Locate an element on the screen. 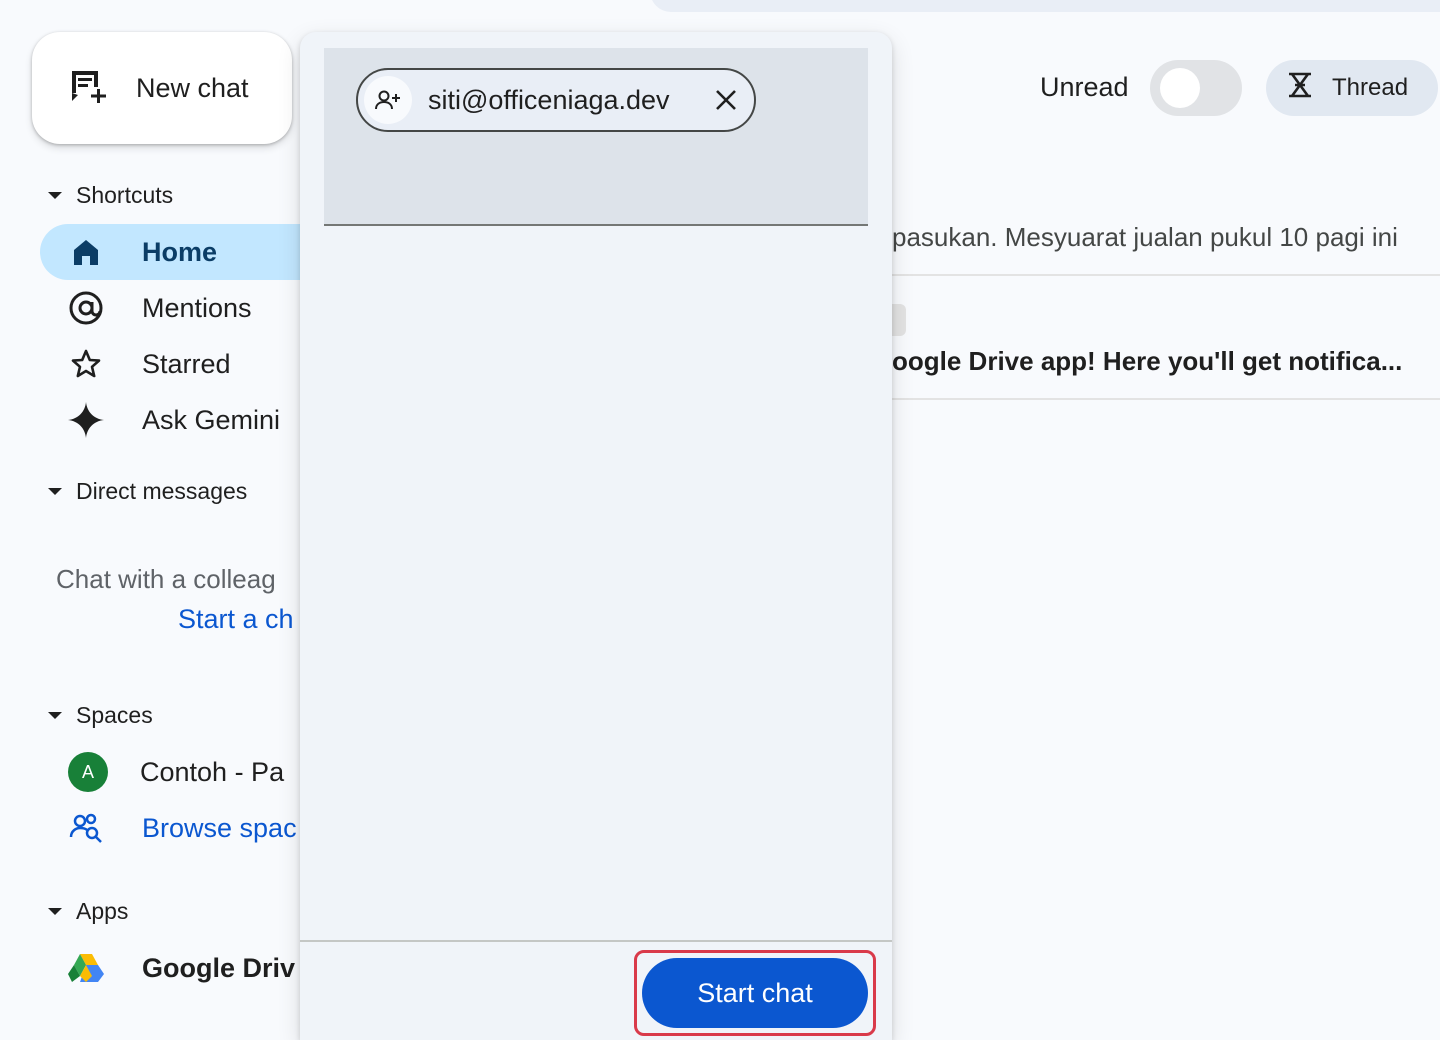  start-a-chat-link: Start a ch is located at coordinates (236, 619).